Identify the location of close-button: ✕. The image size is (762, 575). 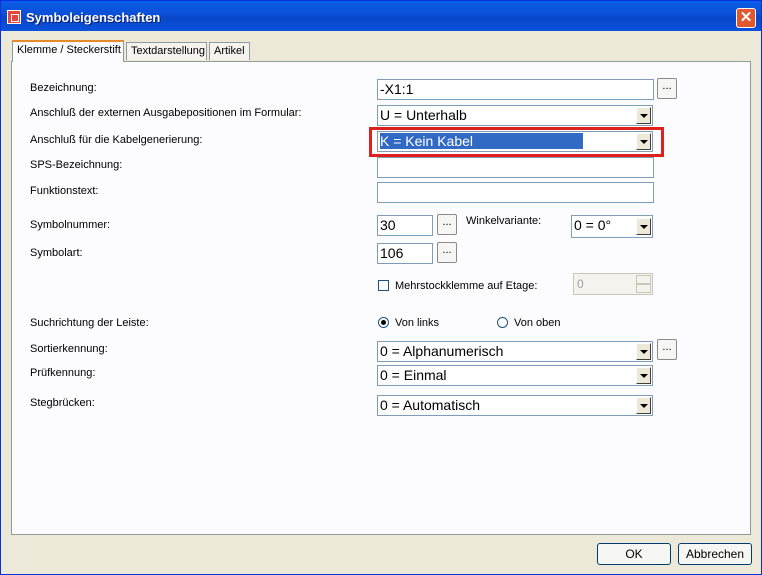
(746, 18).